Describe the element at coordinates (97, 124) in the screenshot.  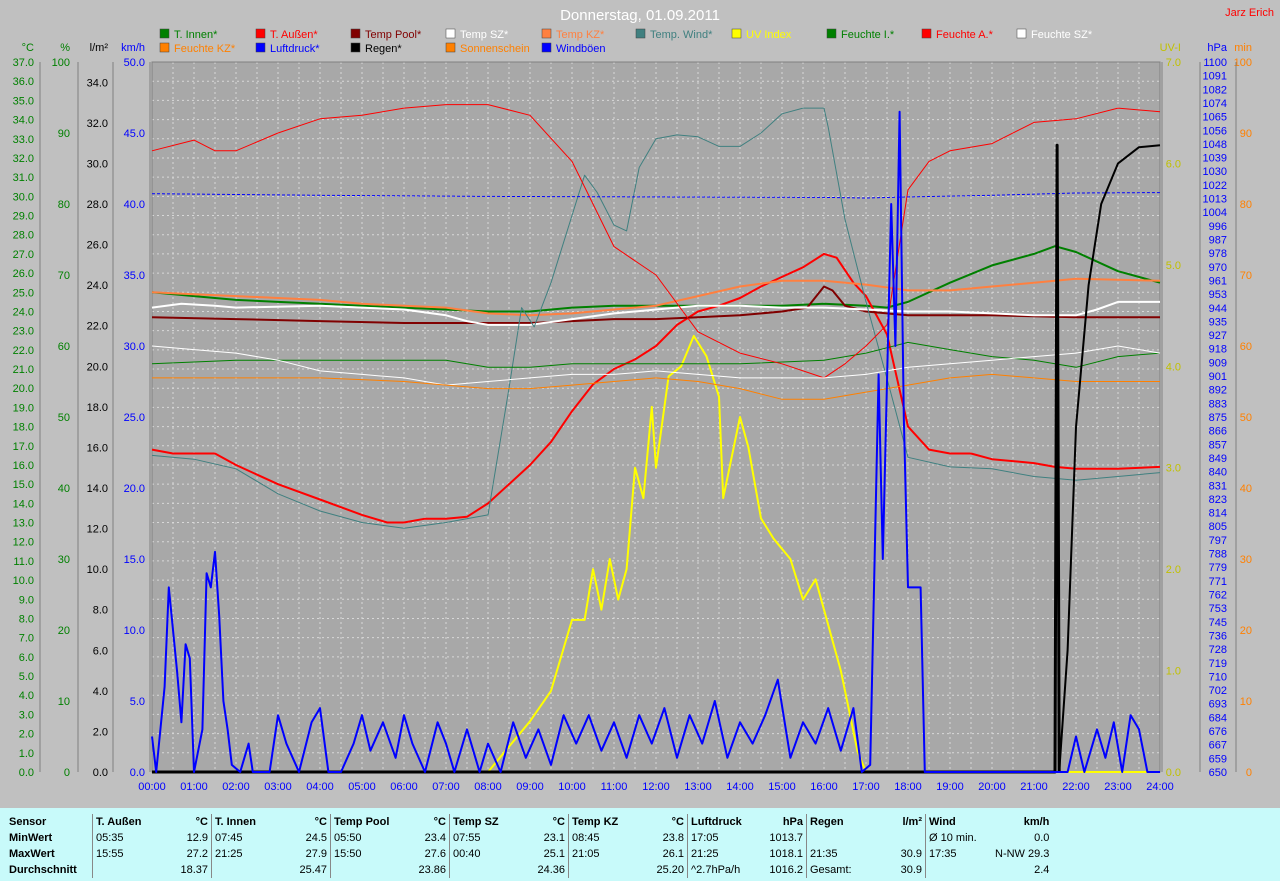
I see `axis-tick-rain: 32.0` at that location.